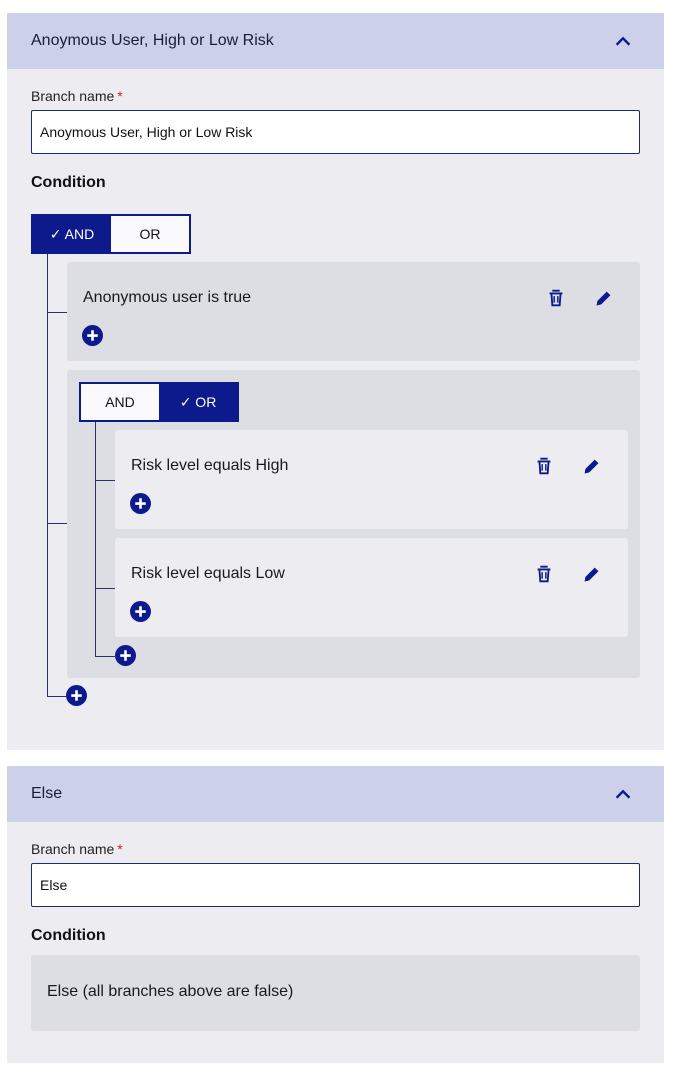  Describe the element at coordinates (353, 311) in the screenshot. I see `condition-card: Anonymous user is true` at that location.